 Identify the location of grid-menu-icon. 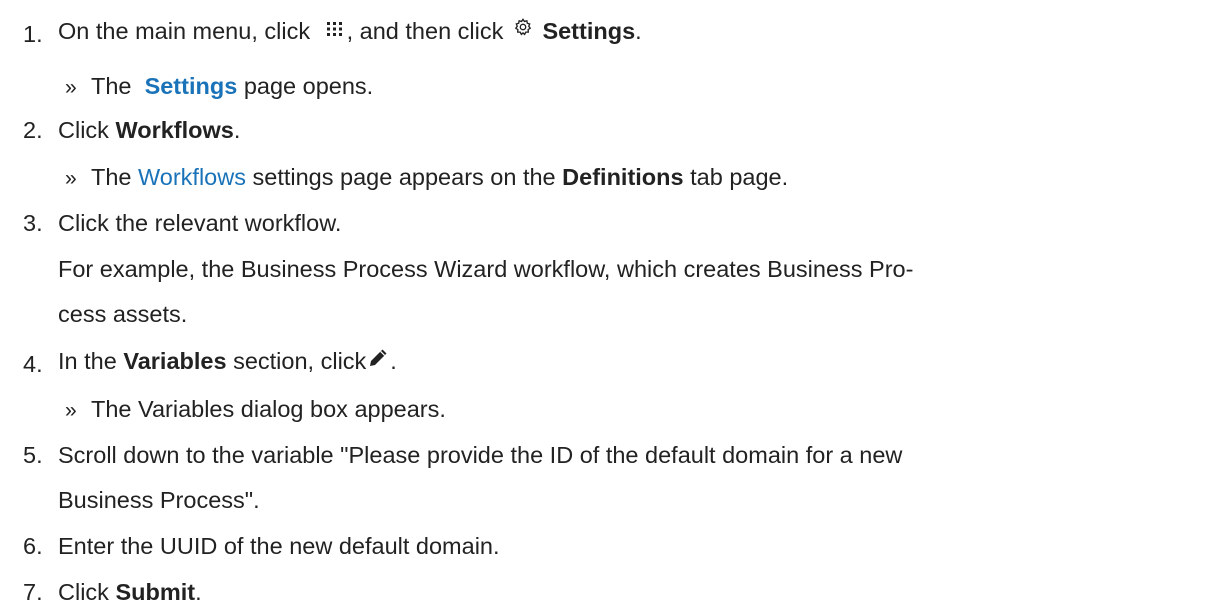
(335, 29).